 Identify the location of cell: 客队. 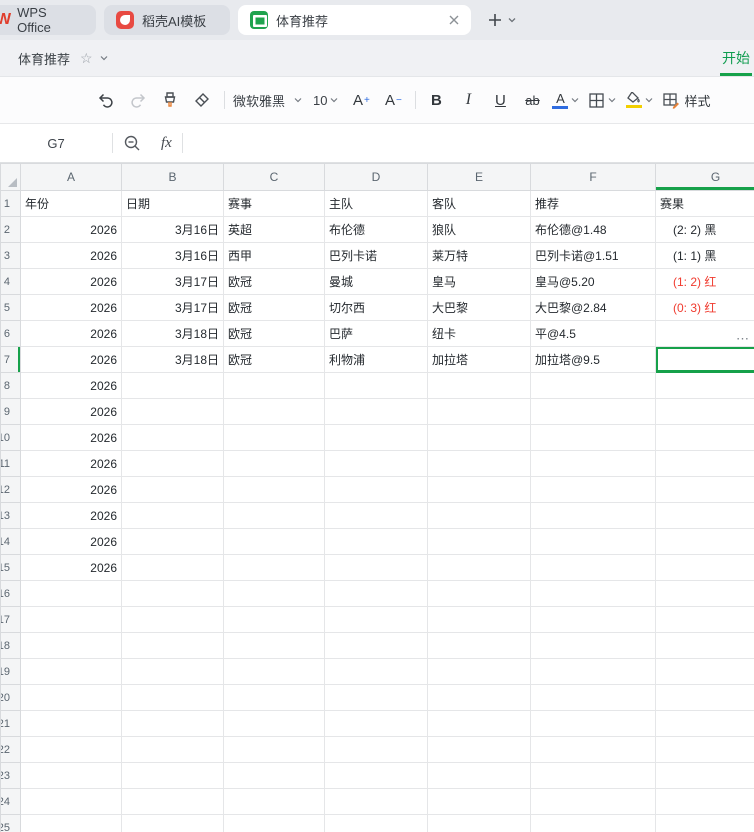
(479, 203).